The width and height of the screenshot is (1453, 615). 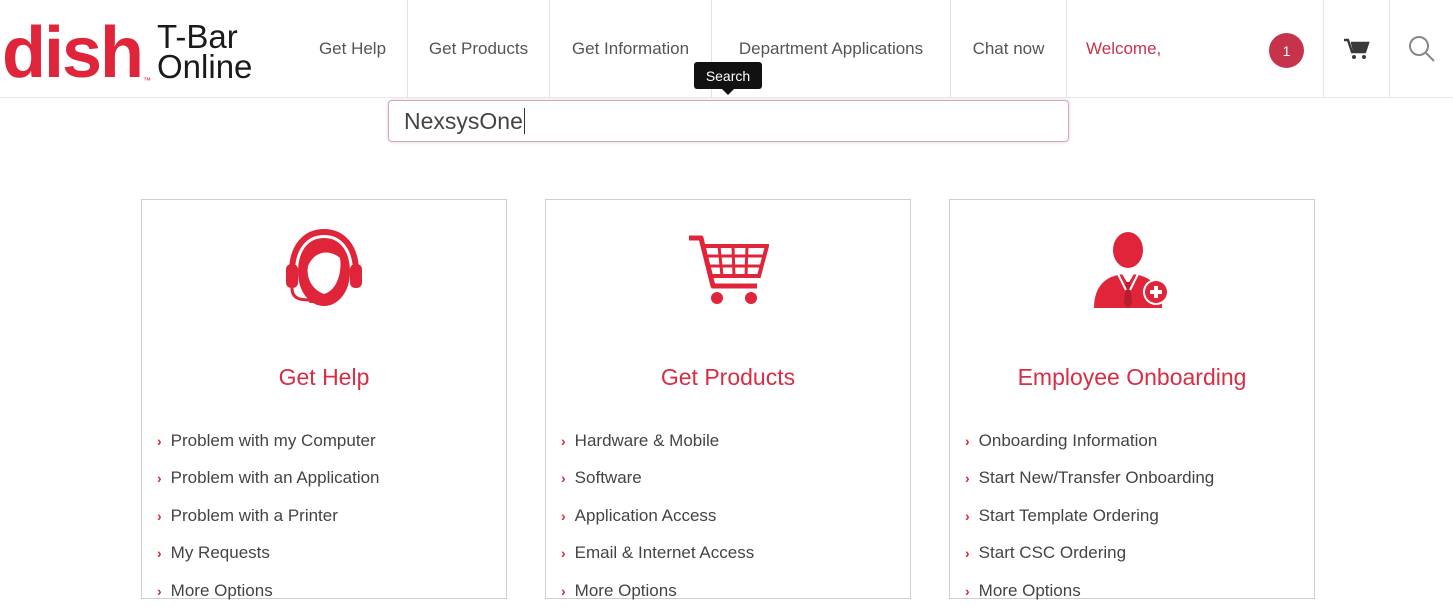 What do you see at coordinates (664, 553) in the screenshot?
I see `link-label: Email & Internet Access` at bounding box center [664, 553].